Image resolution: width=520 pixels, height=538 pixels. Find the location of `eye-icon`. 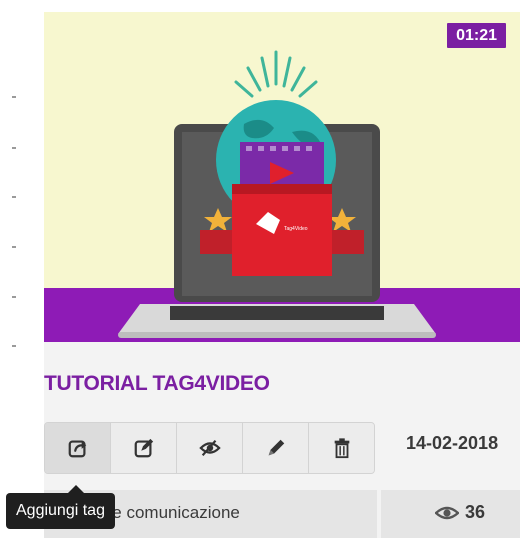

eye-icon is located at coordinates (447, 512).